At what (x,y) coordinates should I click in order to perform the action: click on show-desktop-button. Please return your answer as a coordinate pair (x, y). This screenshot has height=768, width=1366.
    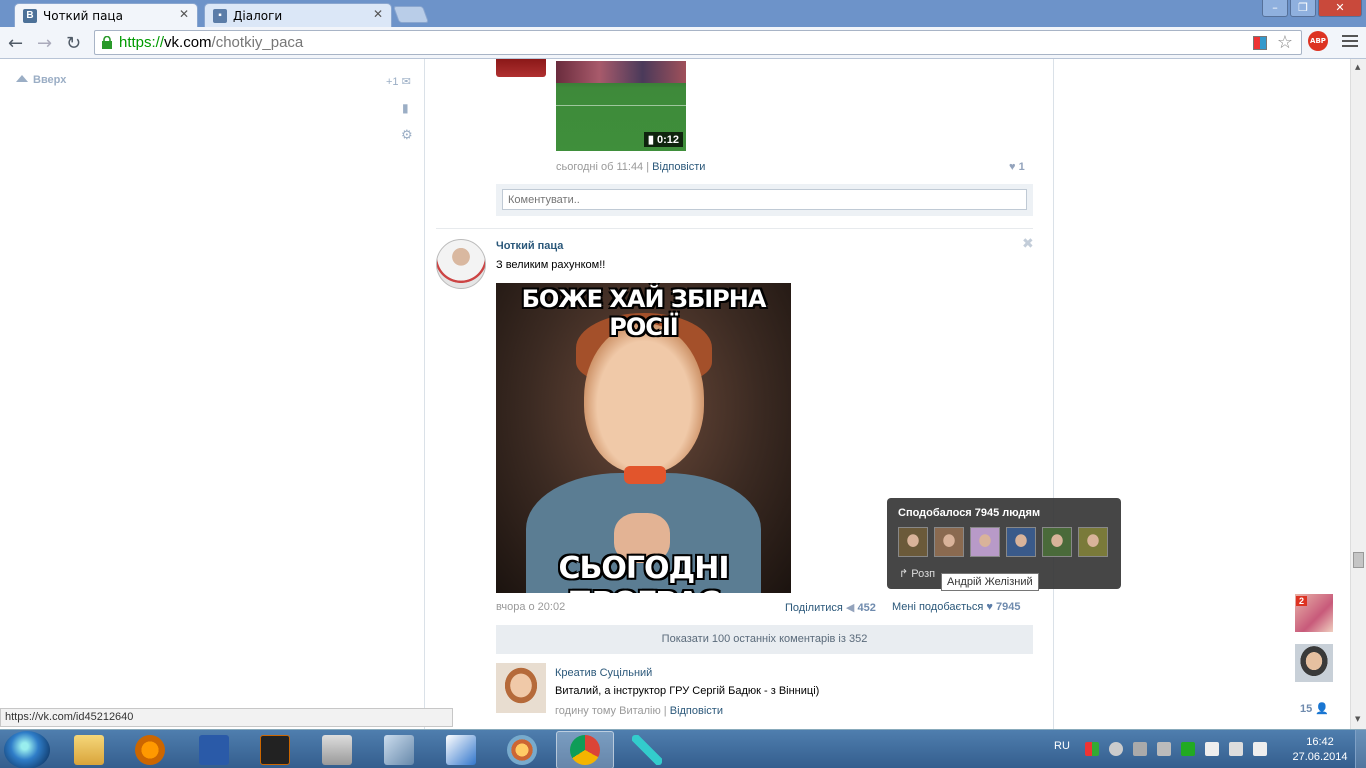
    Looking at the image, I should click on (1360, 749).